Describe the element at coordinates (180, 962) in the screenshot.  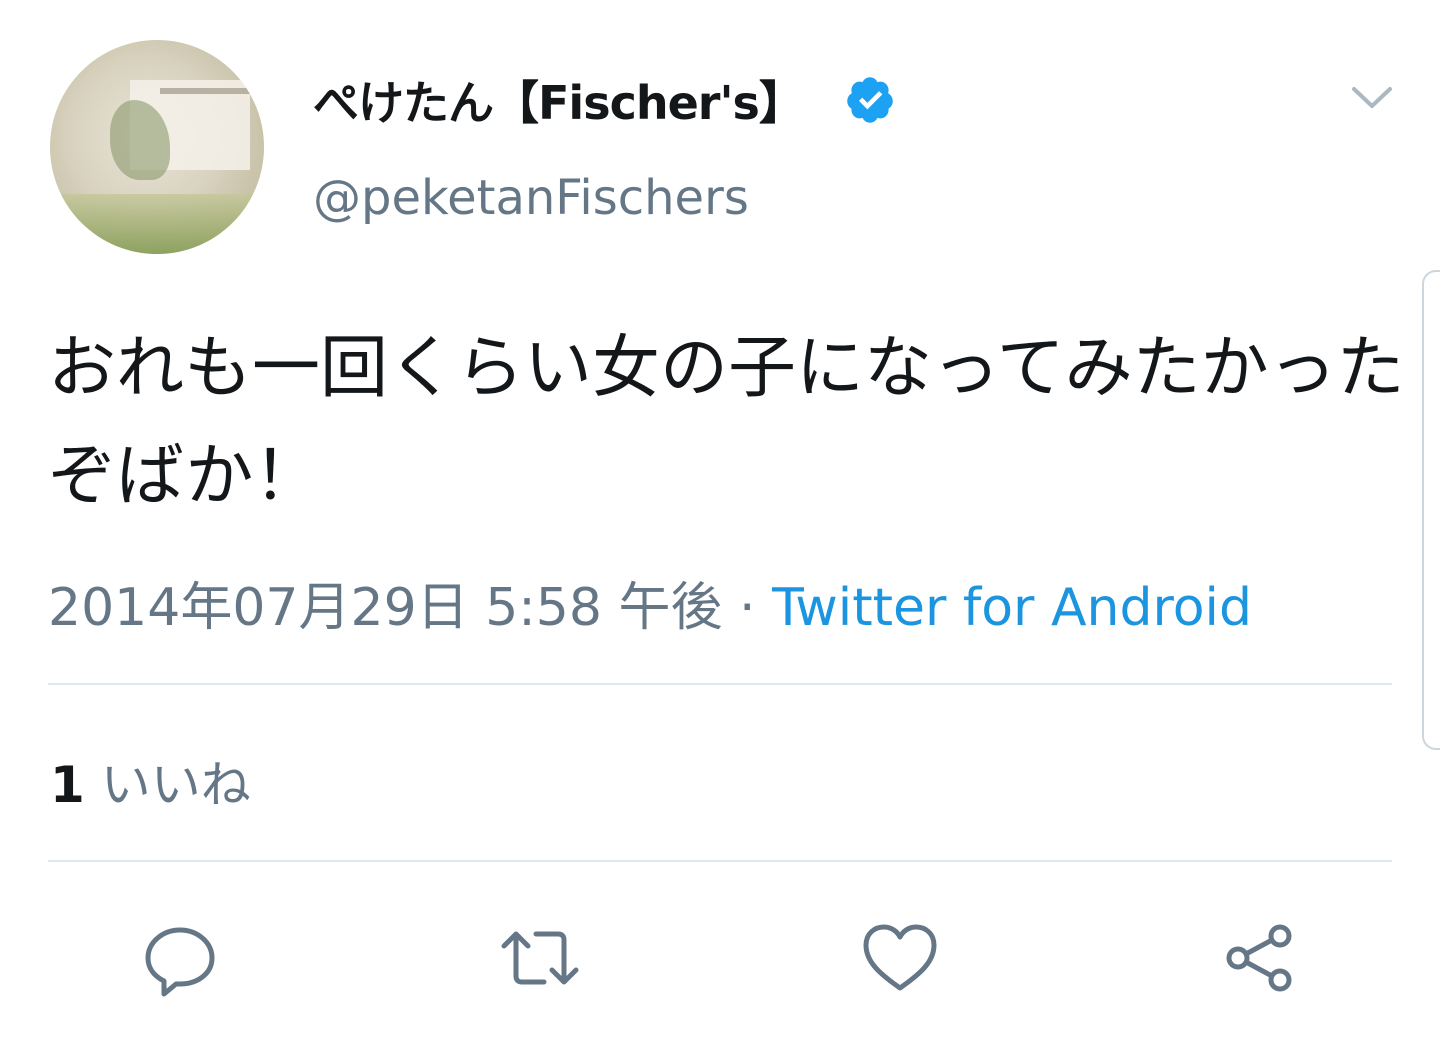
I see `reply-icon` at that location.